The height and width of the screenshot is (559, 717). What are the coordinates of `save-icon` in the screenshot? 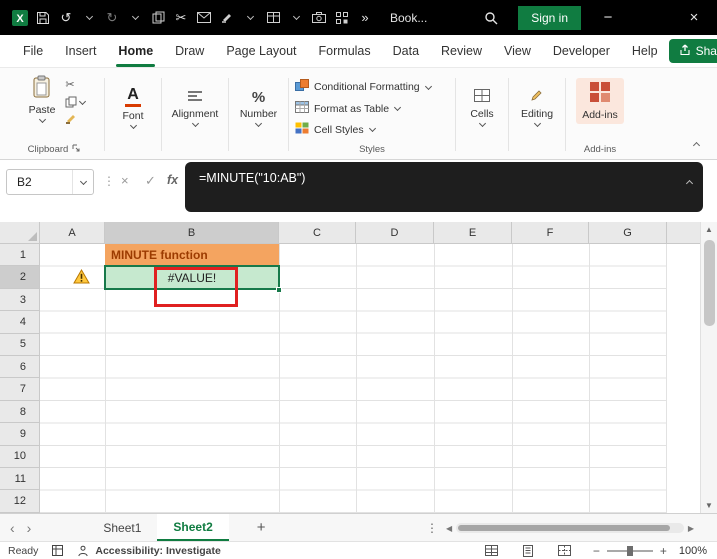 It's located at (43, 18).